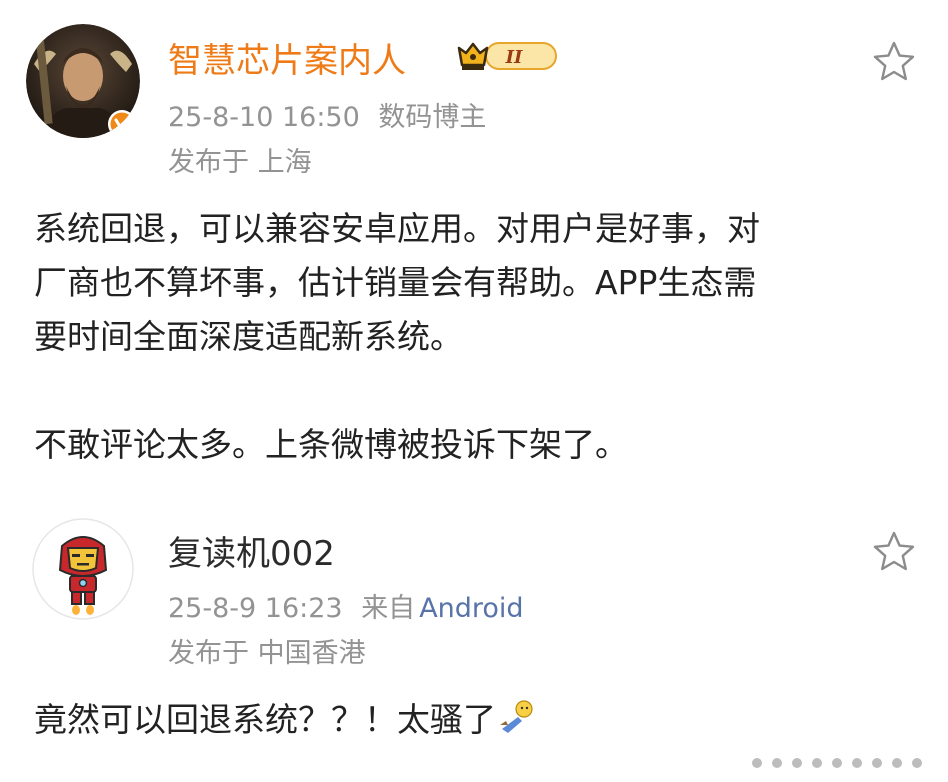 The image size is (948, 782). What do you see at coordinates (477, 391) in the screenshot?
I see `post-line-blank` at bounding box center [477, 391].